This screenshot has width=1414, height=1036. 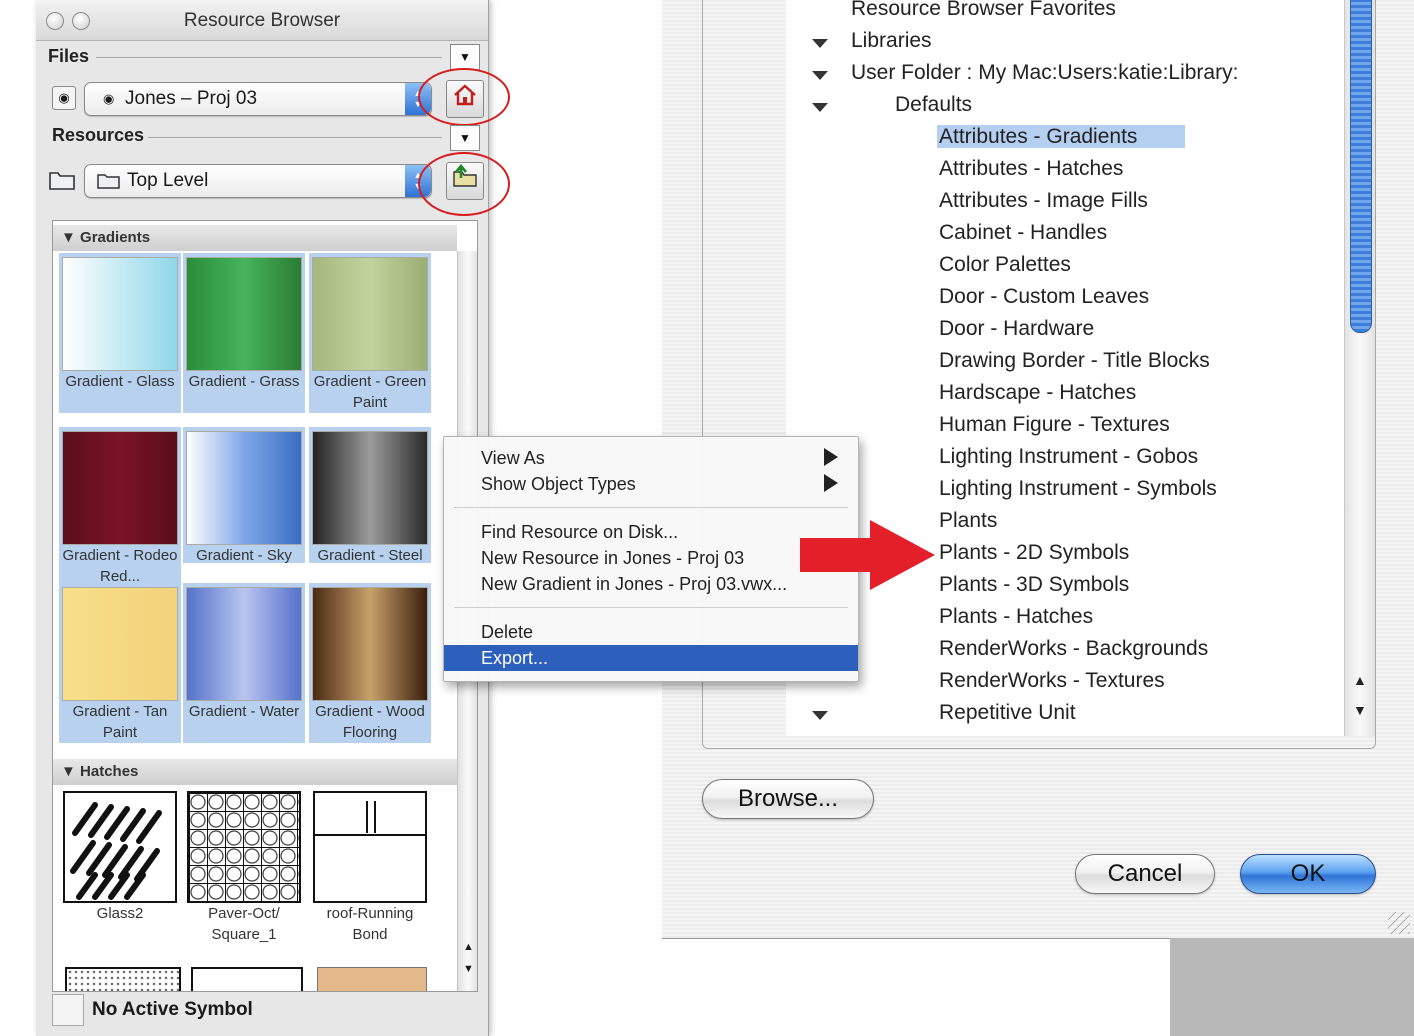 I want to click on gradient-tile: Gradient - Tan Paint, so click(x=120, y=663).